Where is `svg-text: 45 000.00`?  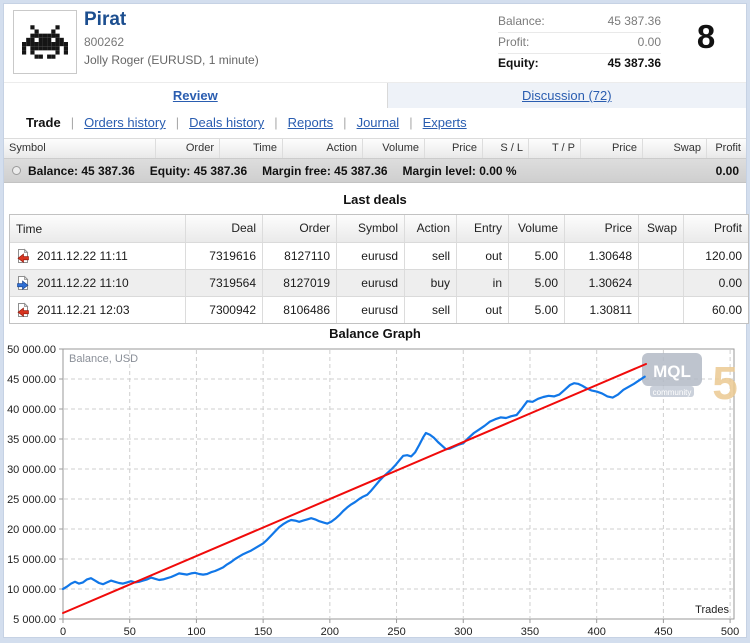 svg-text: 45 000.00 is located at coordinates (31, 380).